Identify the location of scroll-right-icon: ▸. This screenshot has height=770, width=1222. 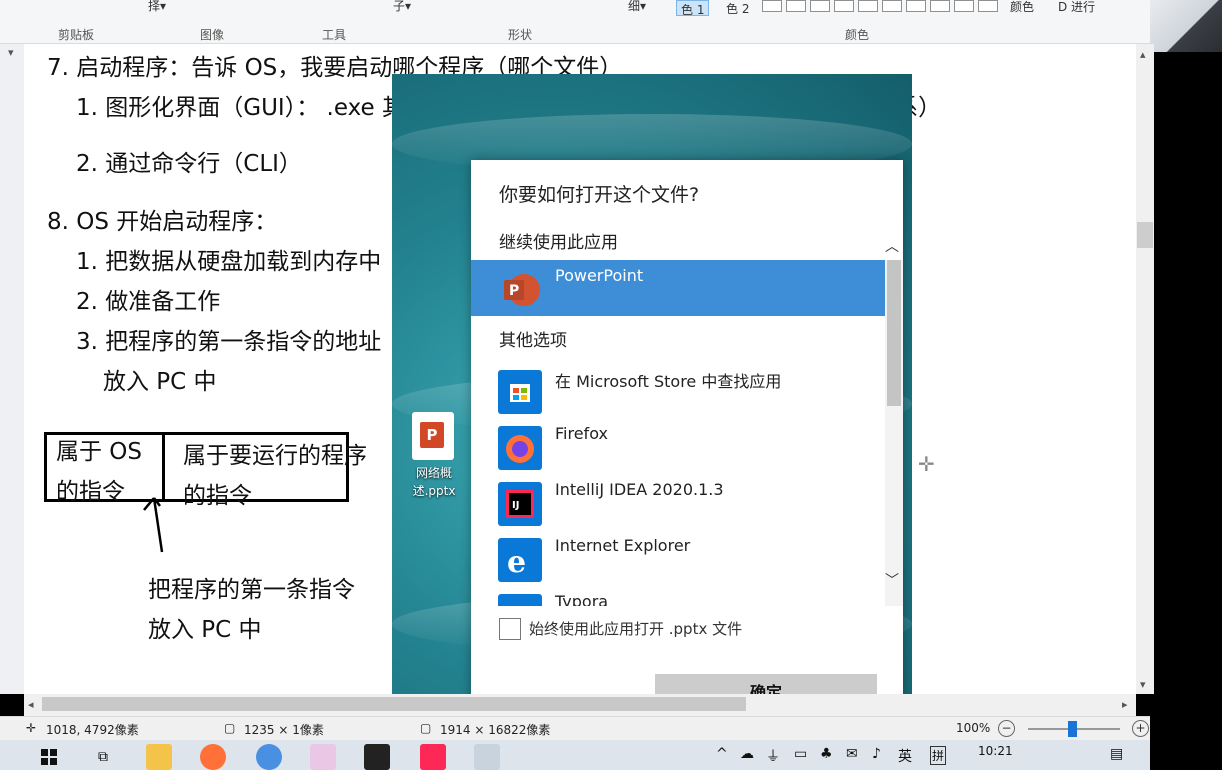
(1125, 704).